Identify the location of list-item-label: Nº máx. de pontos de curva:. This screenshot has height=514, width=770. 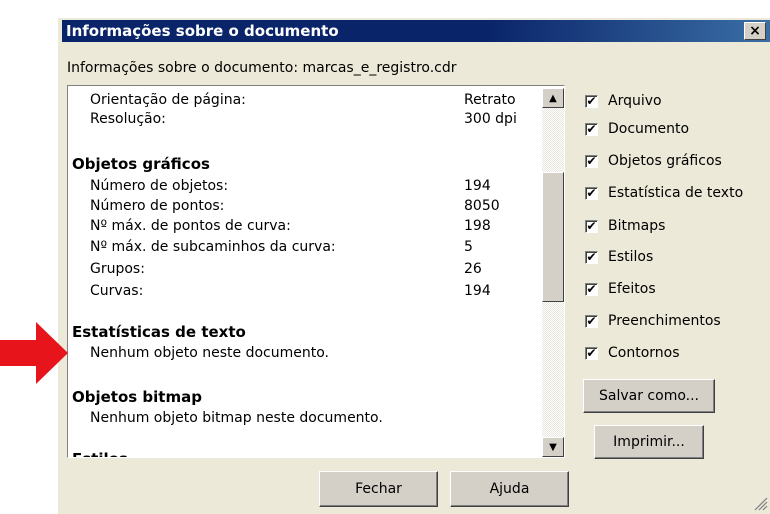
(190, 226).